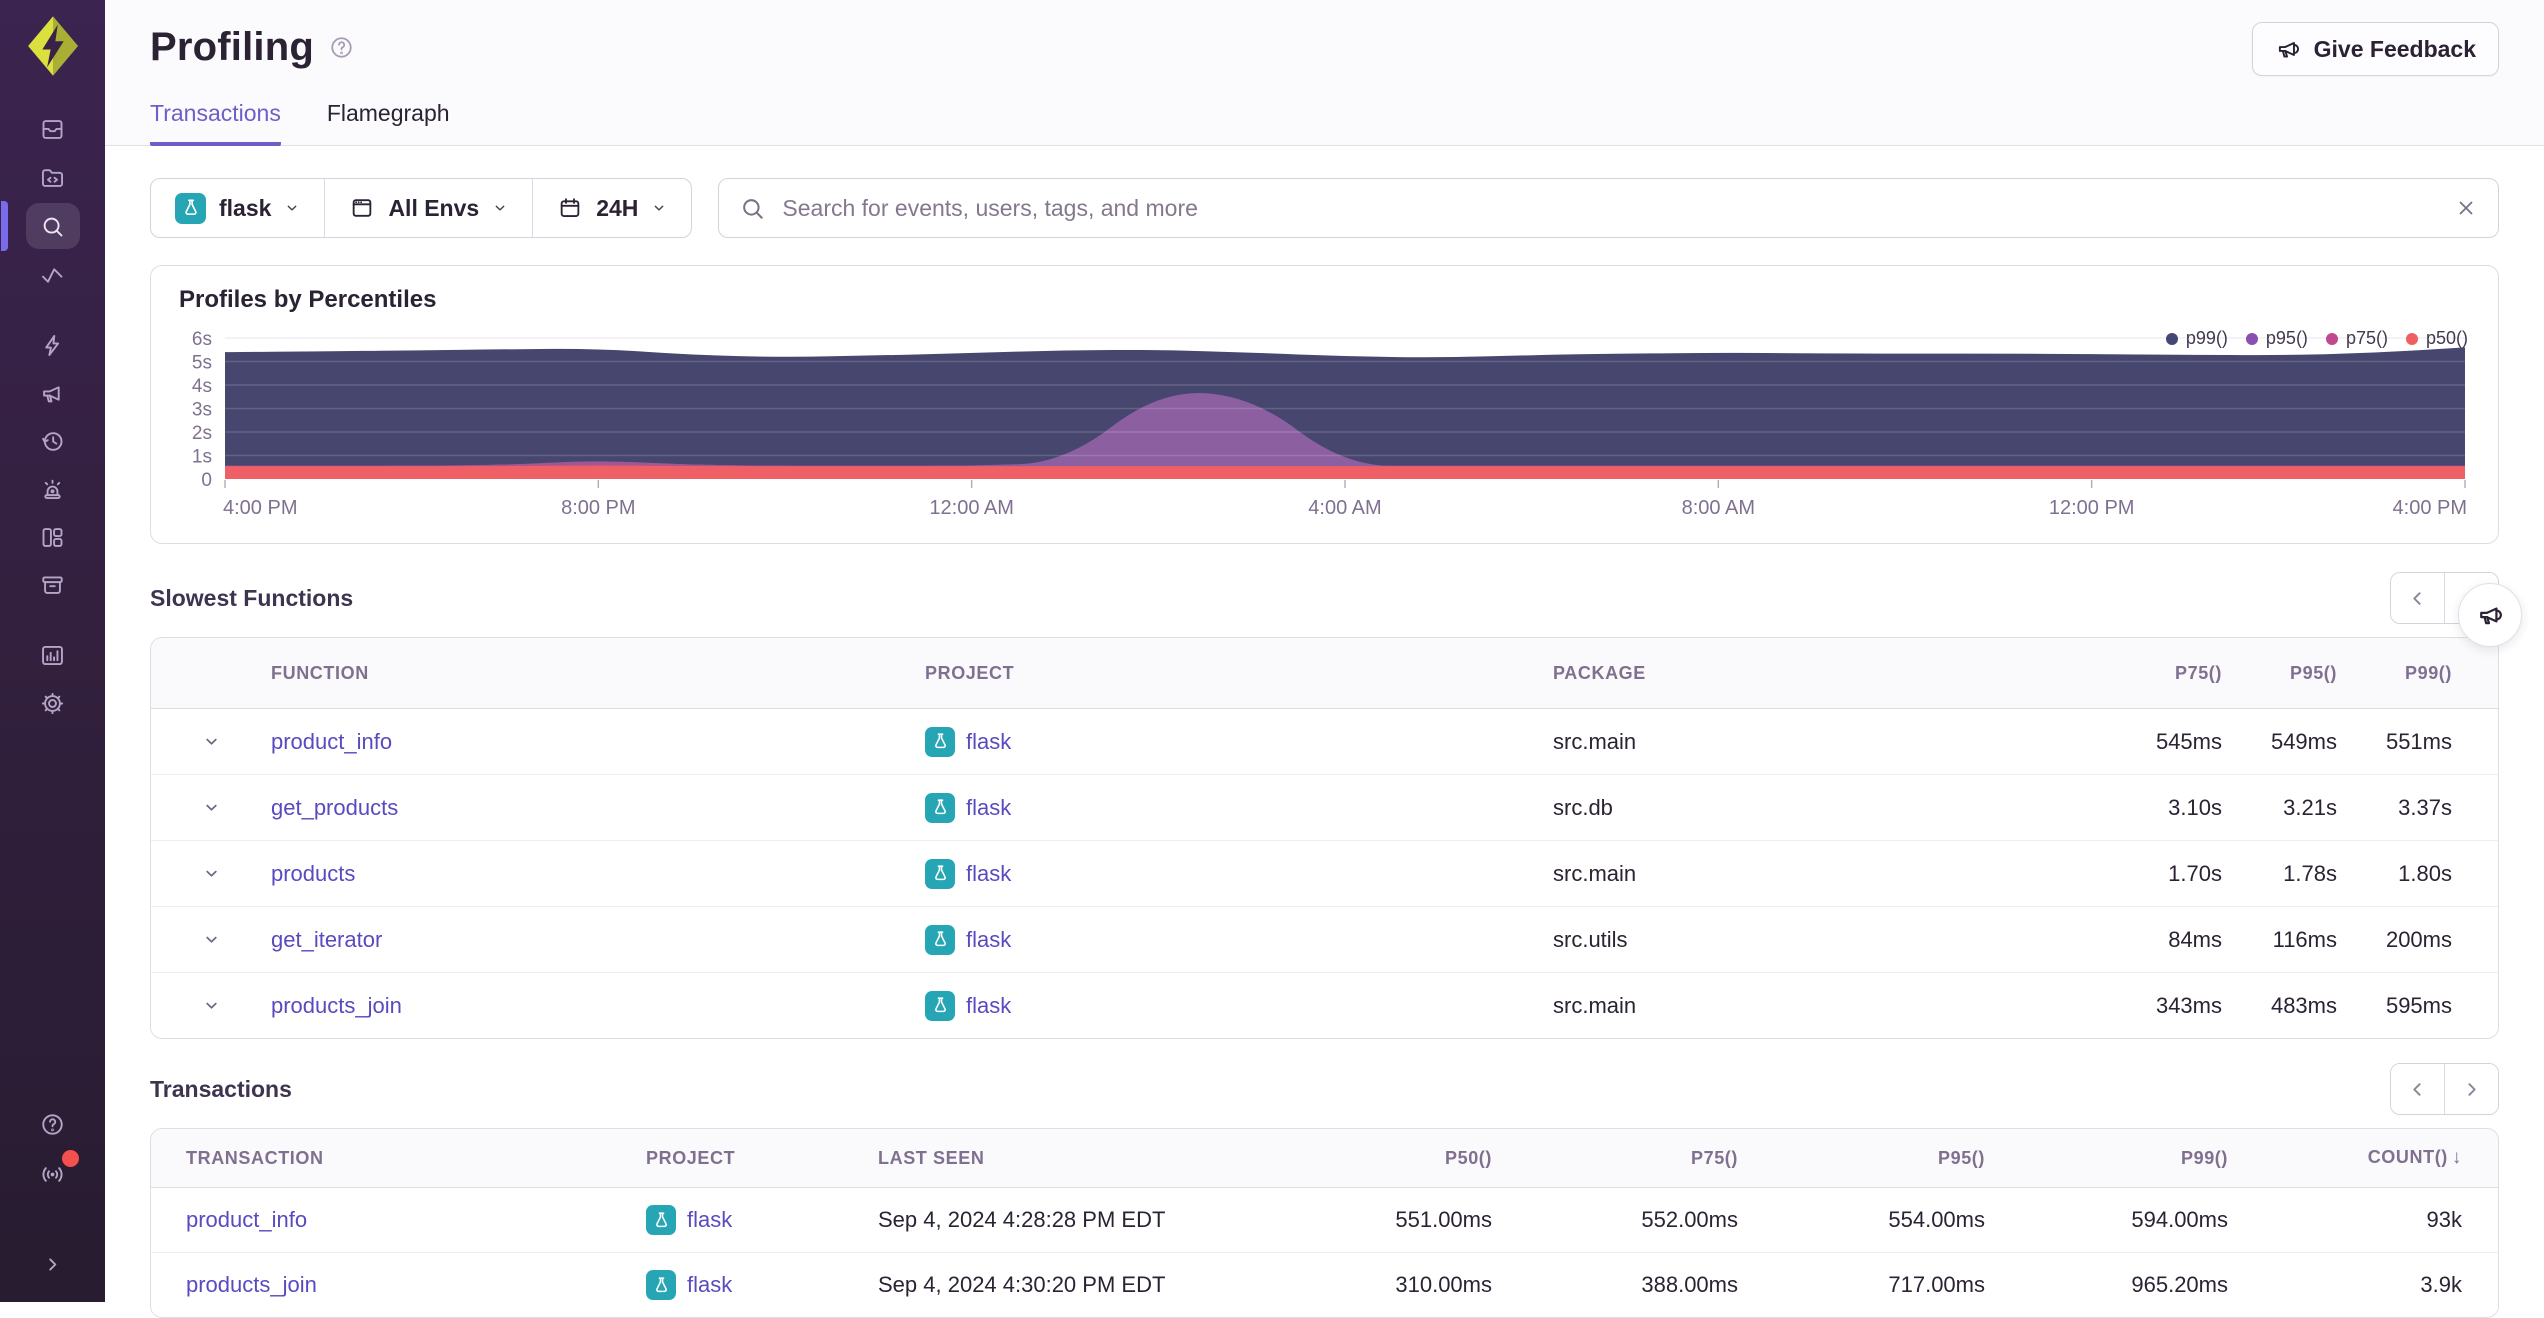 Image resolution: width=2544 pixels, height=1318 pixels. Describe the element at coordinates (2188, 1005) in the screenshot. I see `p75-cell: 343ms` at that location.